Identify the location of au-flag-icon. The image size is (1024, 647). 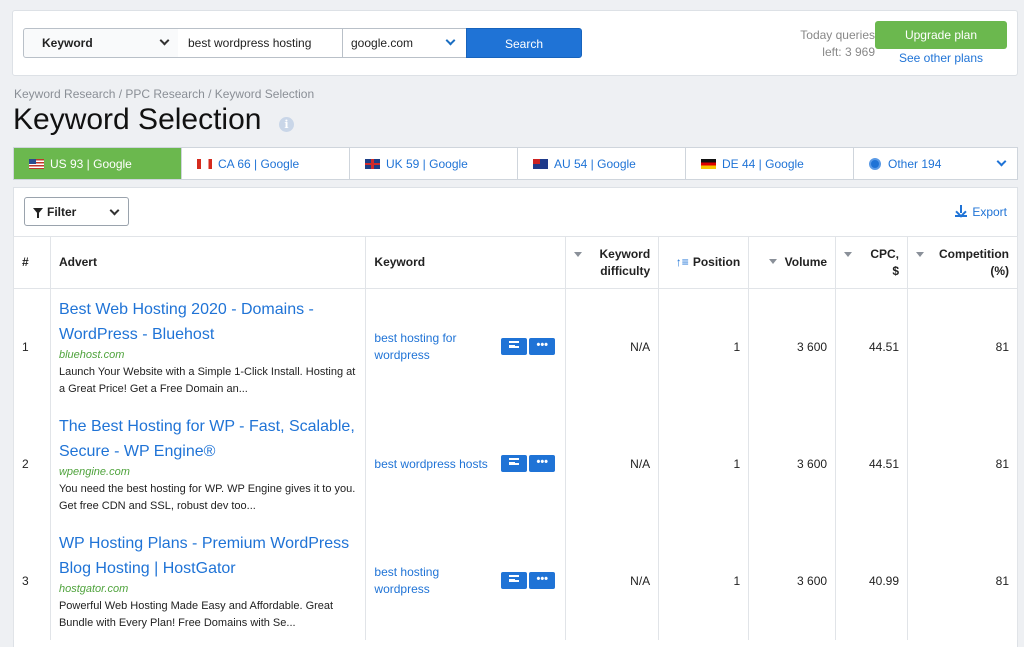
(540, 164).